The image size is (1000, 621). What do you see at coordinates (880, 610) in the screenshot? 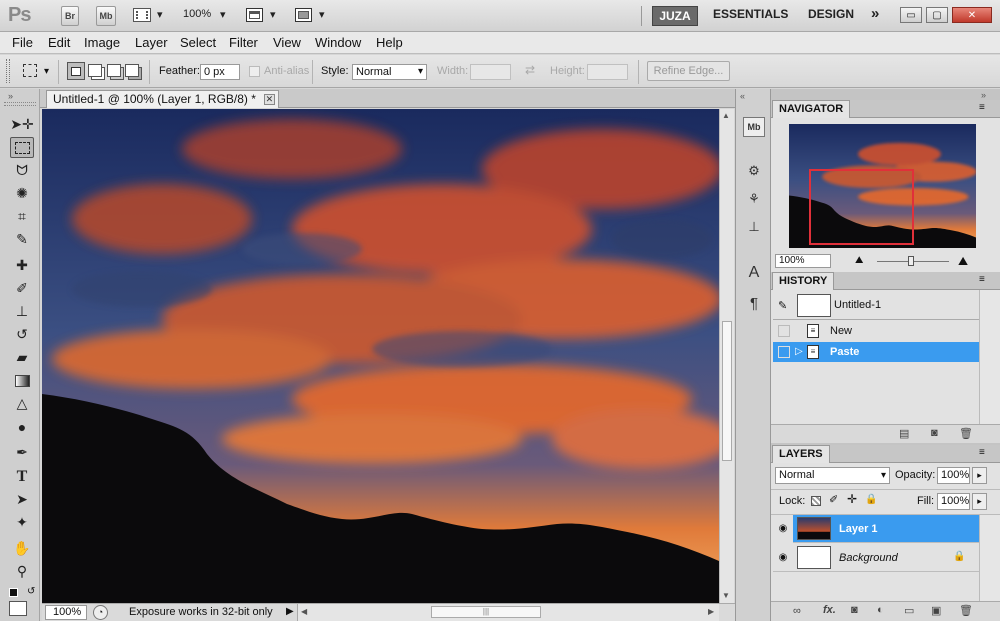
I see `adjustment-layer-icon: ◐` at bounding box center [880, 610].